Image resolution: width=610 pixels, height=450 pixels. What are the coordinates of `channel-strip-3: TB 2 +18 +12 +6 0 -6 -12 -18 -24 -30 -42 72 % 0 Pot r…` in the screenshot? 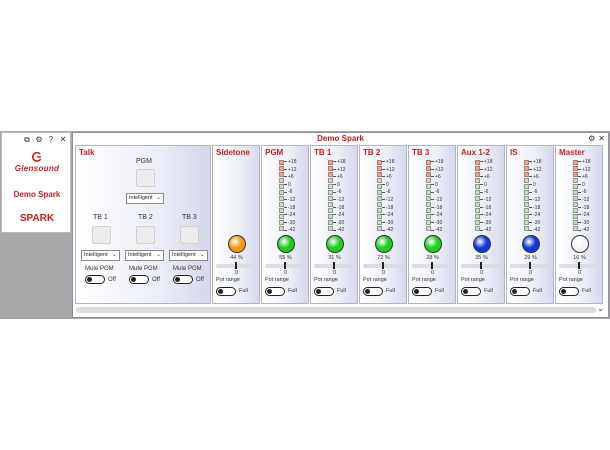 It's located at (383, 224).